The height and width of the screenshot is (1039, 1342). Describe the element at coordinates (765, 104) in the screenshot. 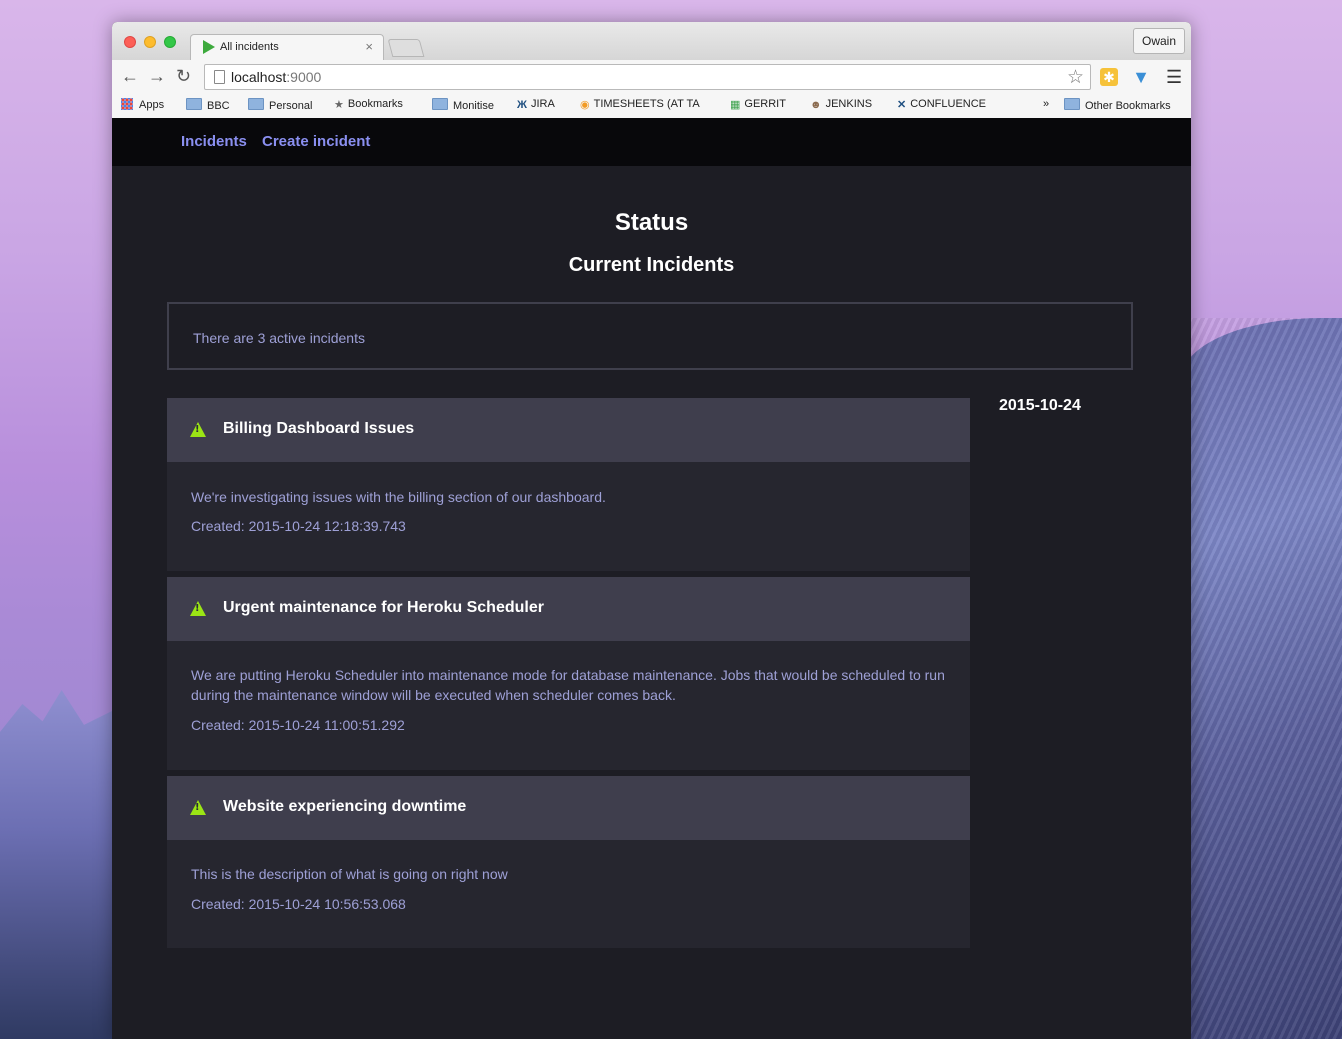

I see `bookmark-label: GERRIT` at that location.